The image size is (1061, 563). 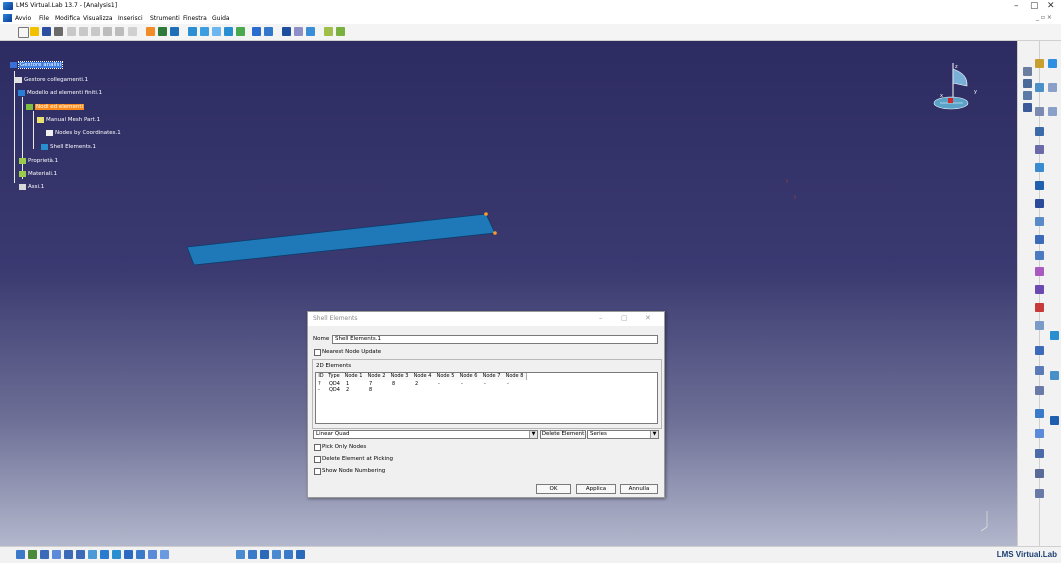 What do you see at coordinates (221, 18) in the screenshot?
I see `menu-guida: Guida` at bounding box center [221, 18].